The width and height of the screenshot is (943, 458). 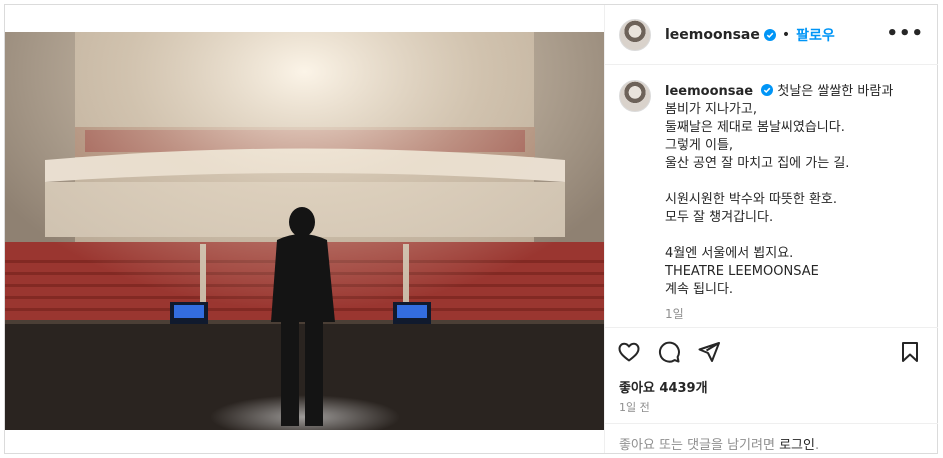 I want to click on action-bar, so click(x=771, y=351).